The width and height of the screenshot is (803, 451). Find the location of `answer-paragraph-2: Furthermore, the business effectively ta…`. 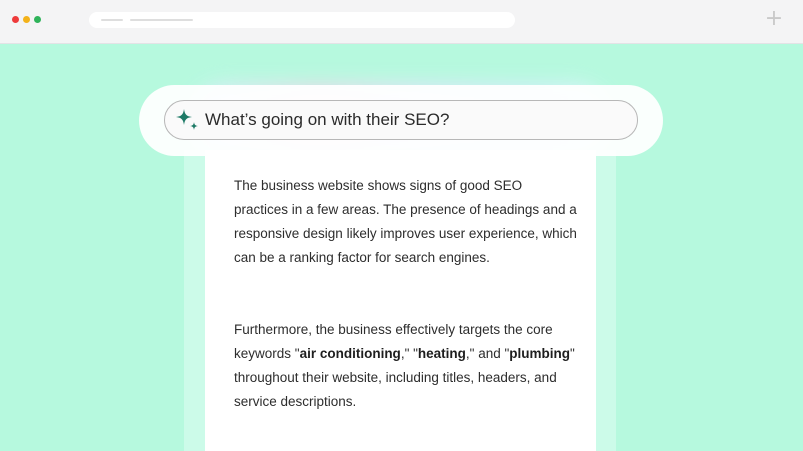

answer-paragraph-2: Furthermore, the business effectively ta… is located at coordinates (406, 366).